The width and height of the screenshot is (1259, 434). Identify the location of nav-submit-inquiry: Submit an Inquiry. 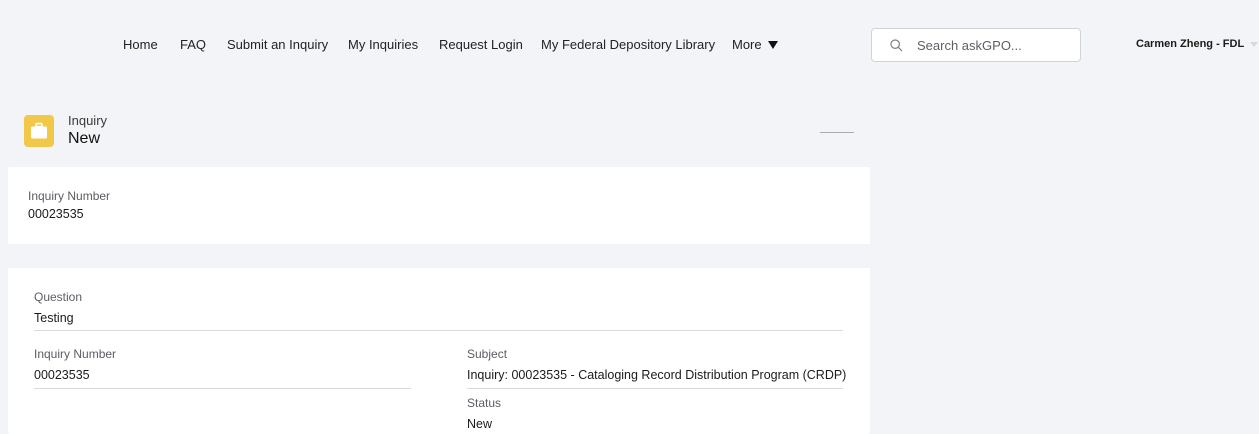
(277, 44).